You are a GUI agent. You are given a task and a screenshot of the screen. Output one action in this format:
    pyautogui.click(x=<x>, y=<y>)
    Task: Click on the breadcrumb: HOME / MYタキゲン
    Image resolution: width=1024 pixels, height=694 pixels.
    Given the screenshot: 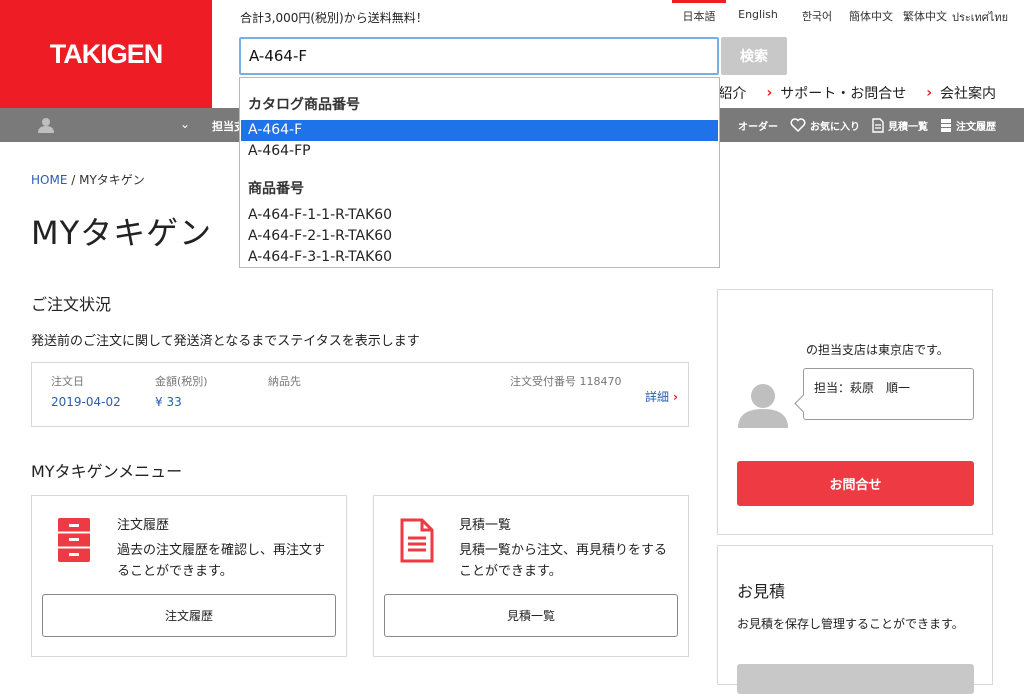 What is the action you would take?
    pyautogui.click(x=88, y=180)
    